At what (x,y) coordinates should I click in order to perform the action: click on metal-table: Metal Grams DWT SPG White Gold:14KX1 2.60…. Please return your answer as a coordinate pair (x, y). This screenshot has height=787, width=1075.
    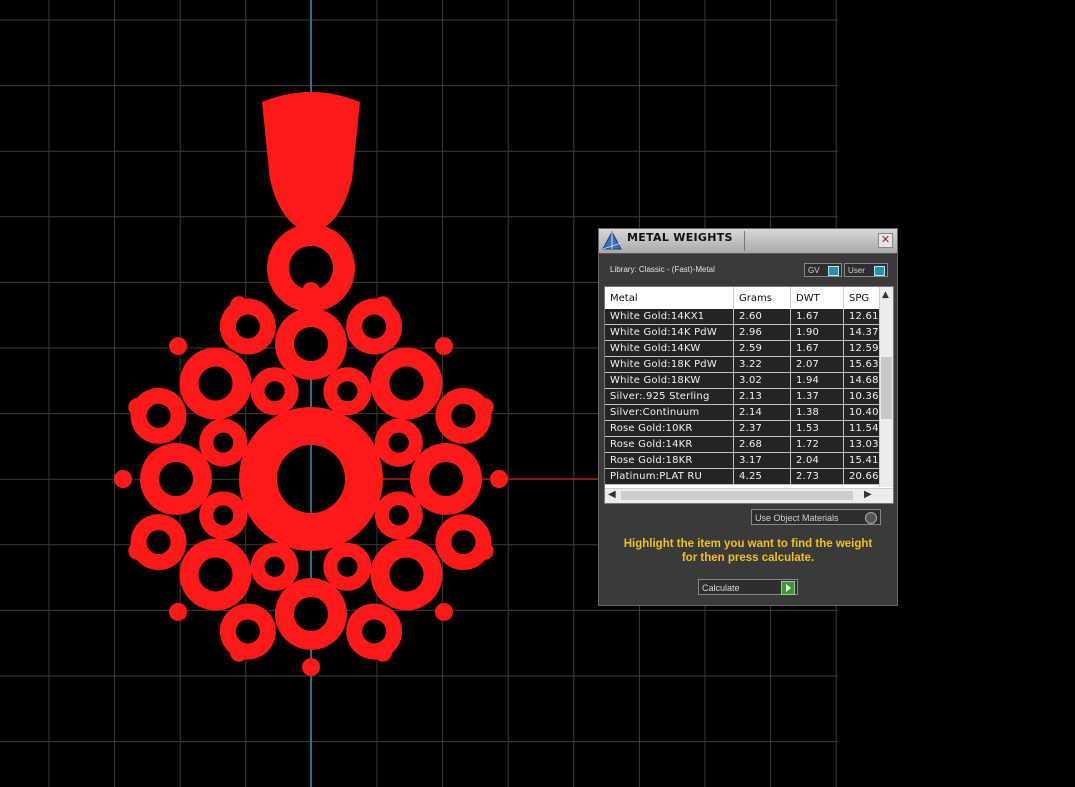
    Looking at the image, I should click on (745, 386).